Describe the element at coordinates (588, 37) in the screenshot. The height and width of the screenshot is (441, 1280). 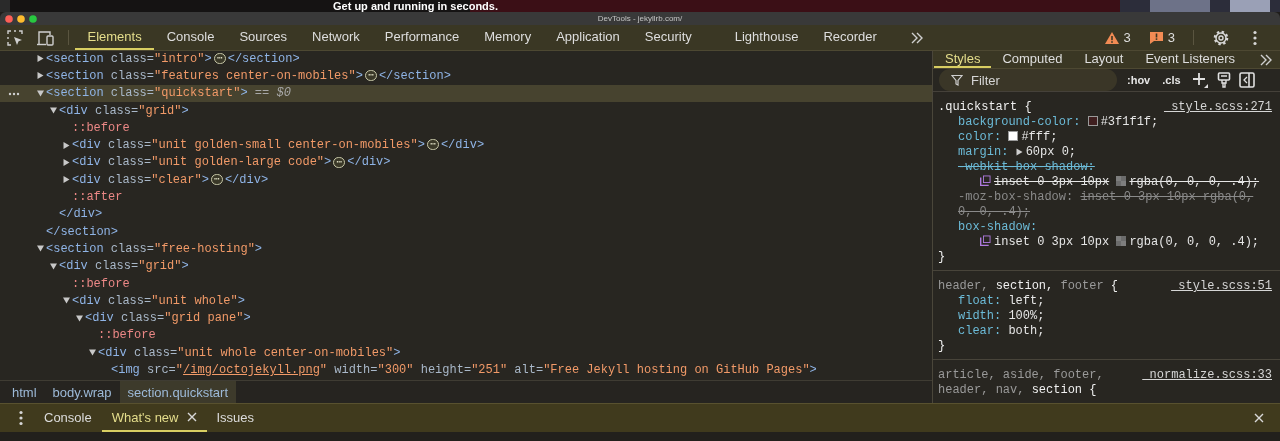
I see `panel-tab: Application` at that location.